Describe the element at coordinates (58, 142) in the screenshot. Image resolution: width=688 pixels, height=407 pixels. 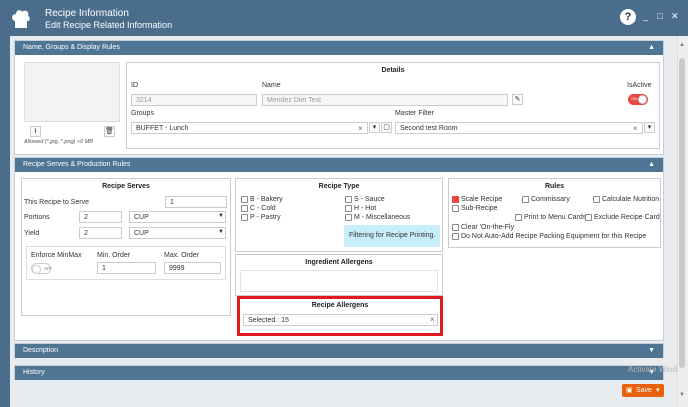
I see `image-hint: Allowed (*.jpg, *.png) <0 MB` at that location.